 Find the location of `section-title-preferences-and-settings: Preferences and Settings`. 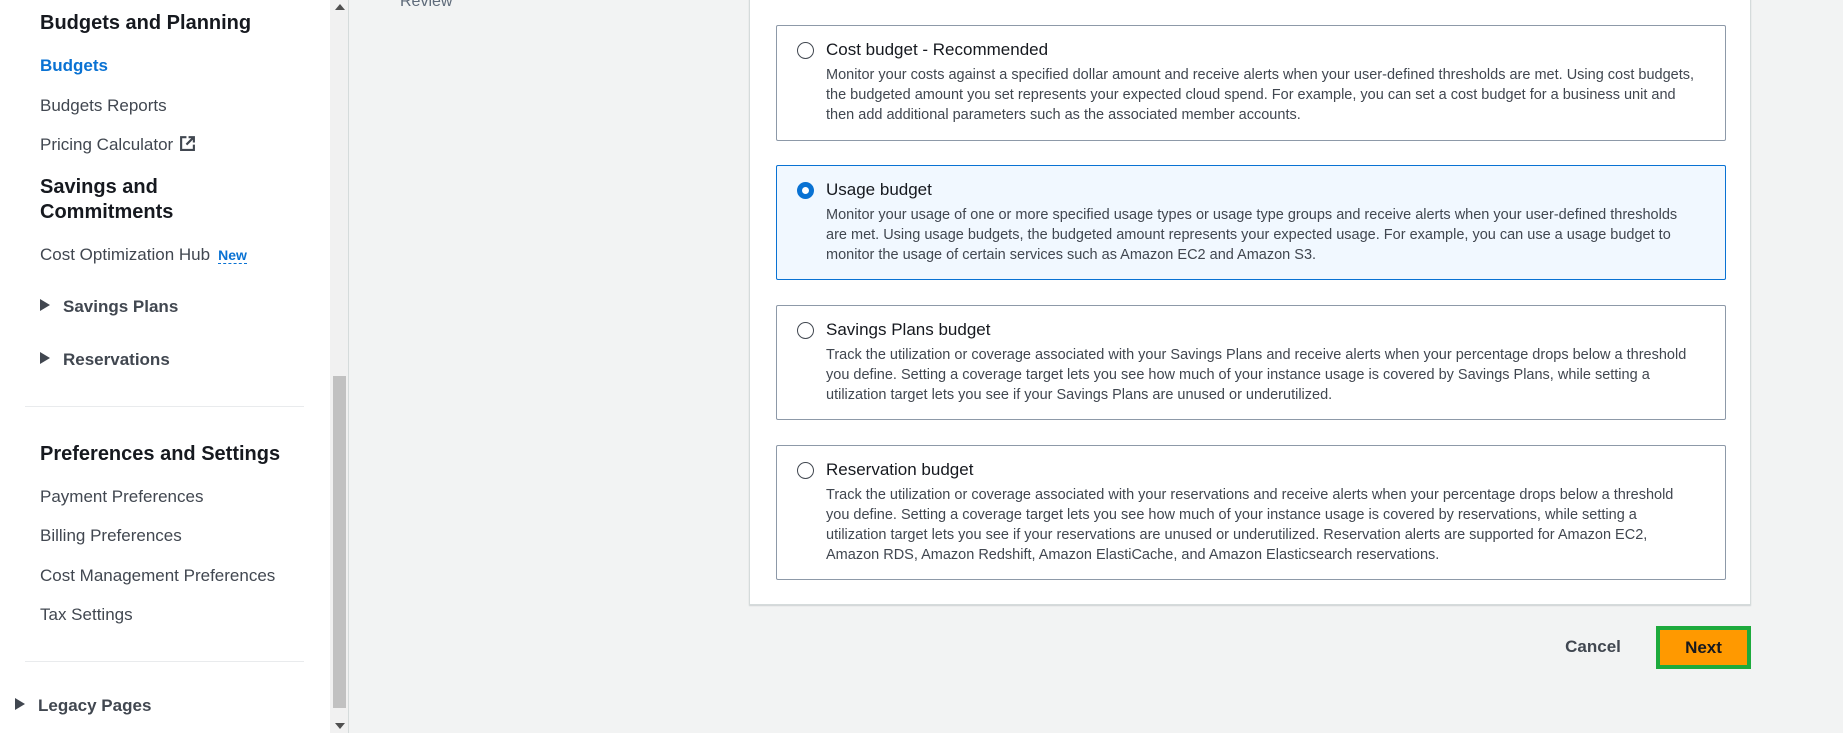

section-title-preferences-and-settings: Preferences and Settings is located at coordinates (160, 454).